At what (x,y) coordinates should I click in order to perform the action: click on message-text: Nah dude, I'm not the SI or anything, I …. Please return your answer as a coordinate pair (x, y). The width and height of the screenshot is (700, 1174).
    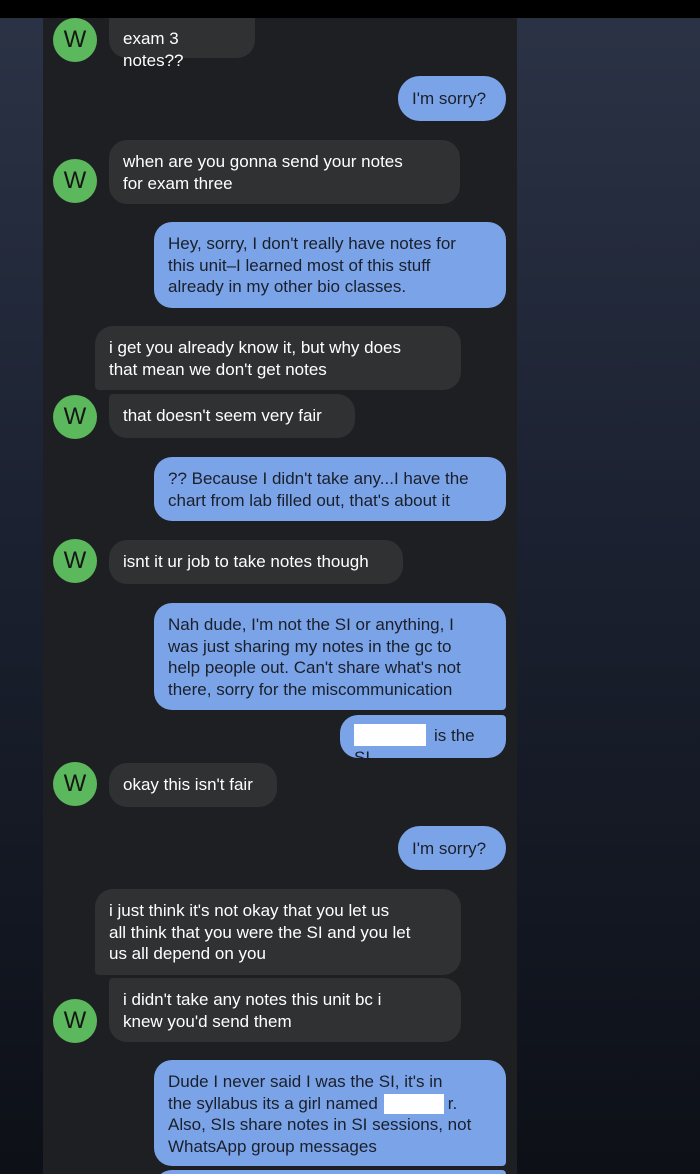
    Looking at the image, I should click on (314, 657).